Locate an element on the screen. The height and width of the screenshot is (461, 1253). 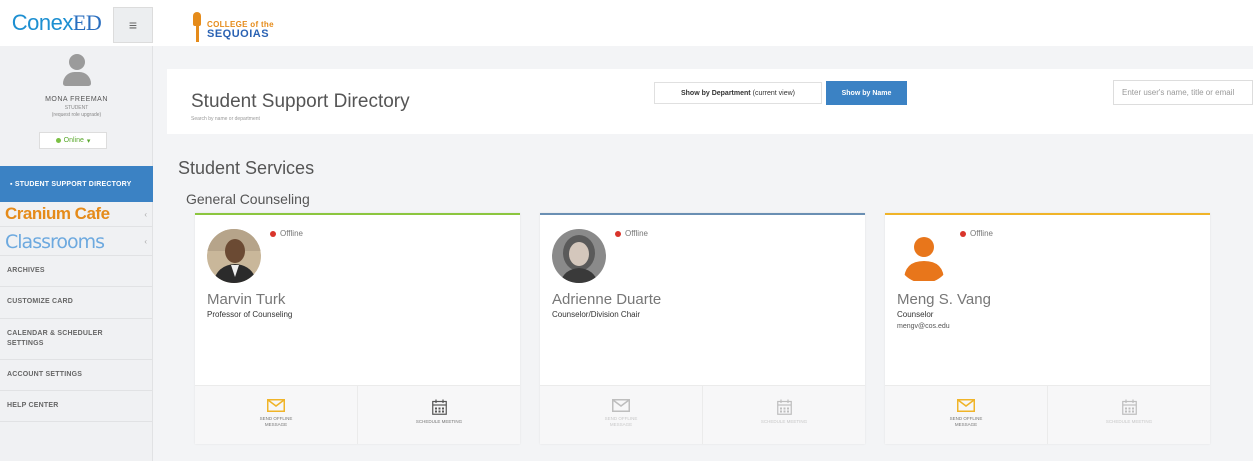
department-title: General Counseling is located at coordinates (248, 199).